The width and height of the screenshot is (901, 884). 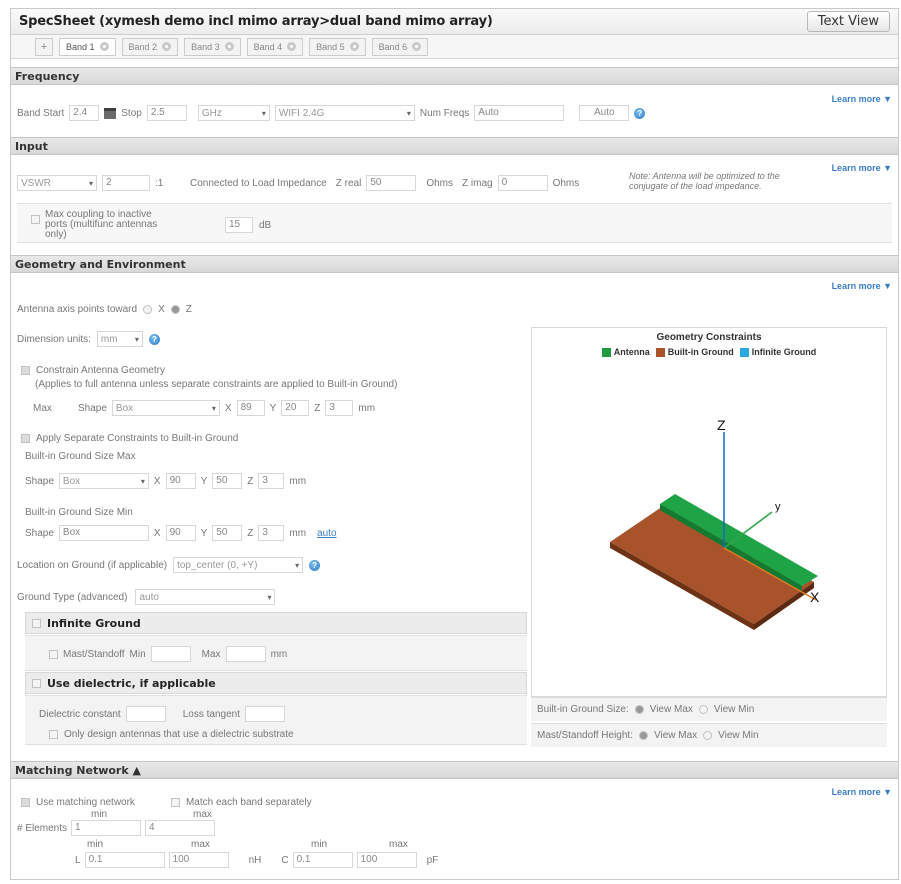 What do you see at coordinates (271, 481) in the screenshot?
I see `bg-max-z-input: 3` at bounding box center [271, 481].